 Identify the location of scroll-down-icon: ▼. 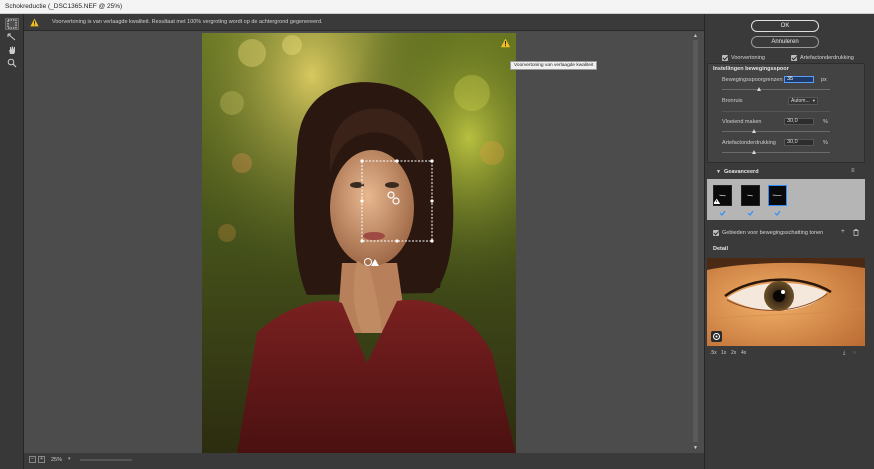
(695, 448).